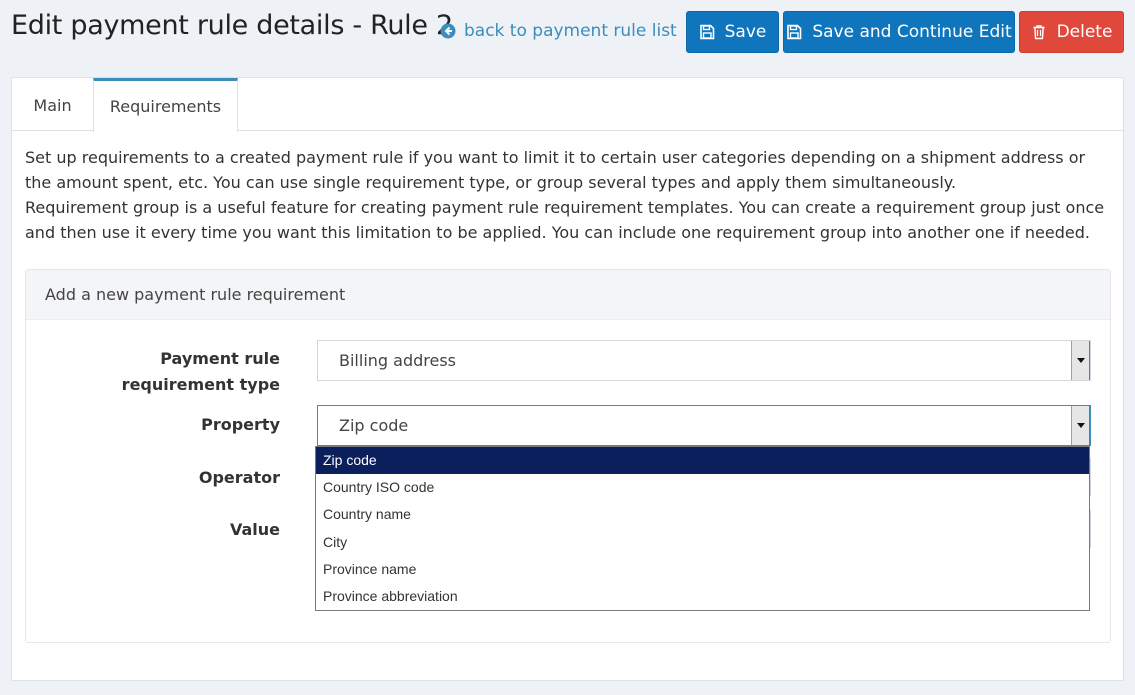 Image resolution: width=1135 pixels, height=695 pixels. Describe the element at coordinates (1084, 32) in the screenshot. I see `delete-button-label: Delete` at that location.